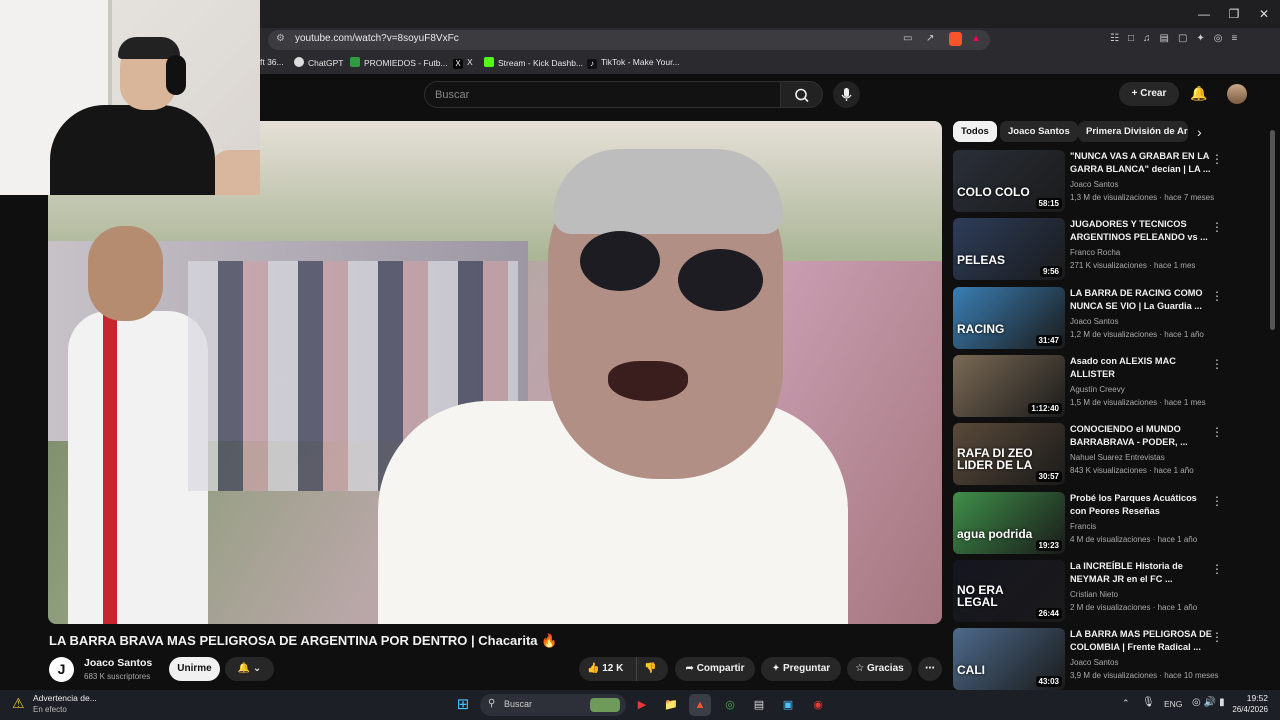  What do you see at coordinates (907, 38) in the screenshot?
I see `cast-icon: ▭` at bounding box center [907, 38].